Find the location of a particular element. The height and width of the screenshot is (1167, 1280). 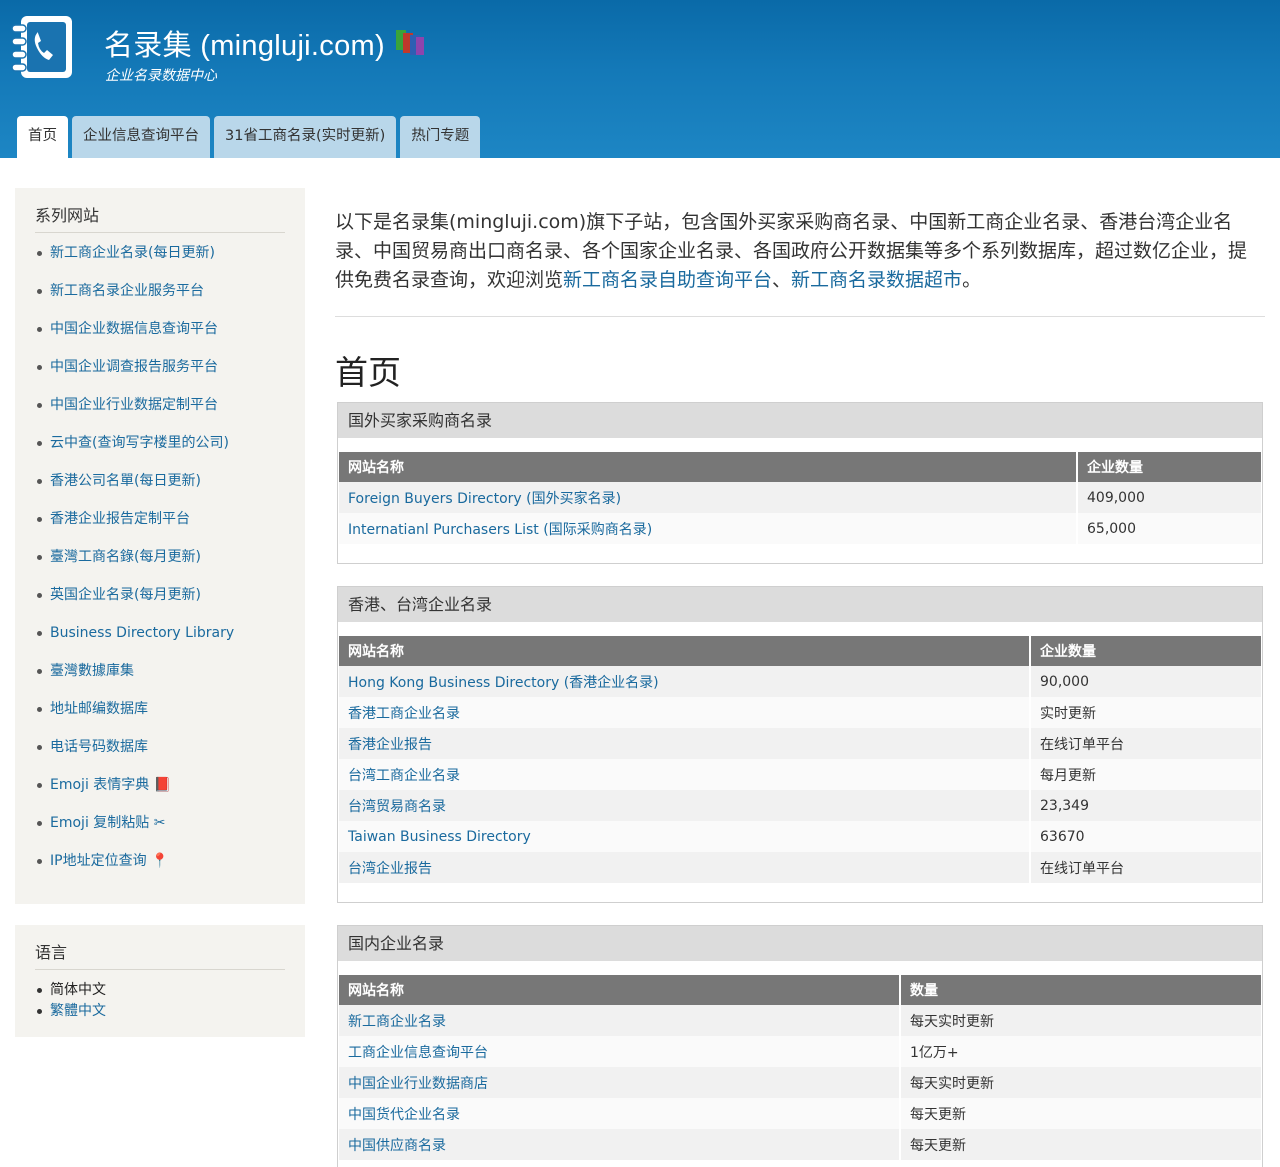

page-title: 首页 is located at coordinates (368, 372).